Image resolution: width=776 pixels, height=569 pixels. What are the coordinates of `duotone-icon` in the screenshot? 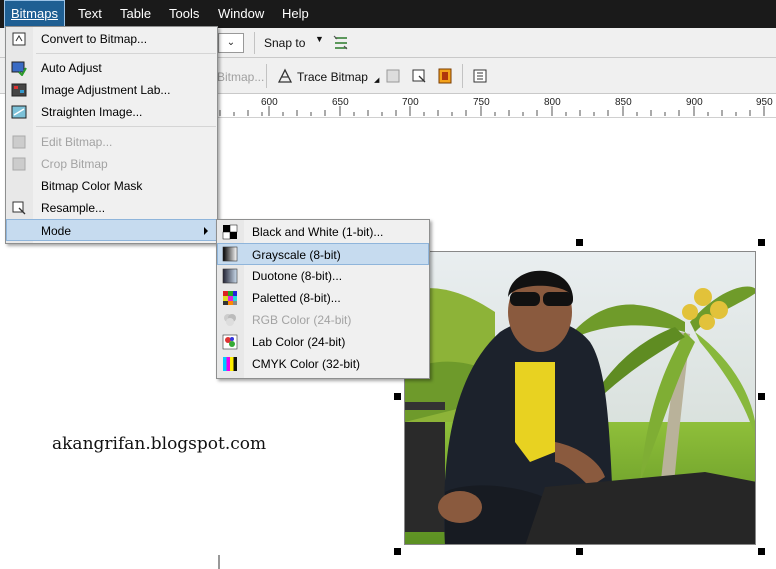 It's located at (230, 276).